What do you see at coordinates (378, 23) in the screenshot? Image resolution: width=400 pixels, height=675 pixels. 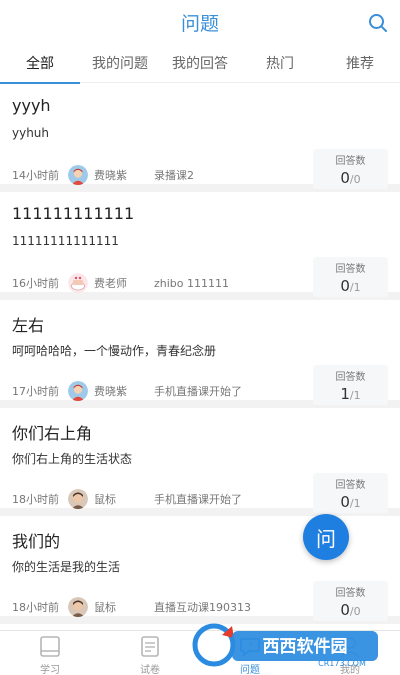 I see `search-icon` at bounding box center [378, 23].